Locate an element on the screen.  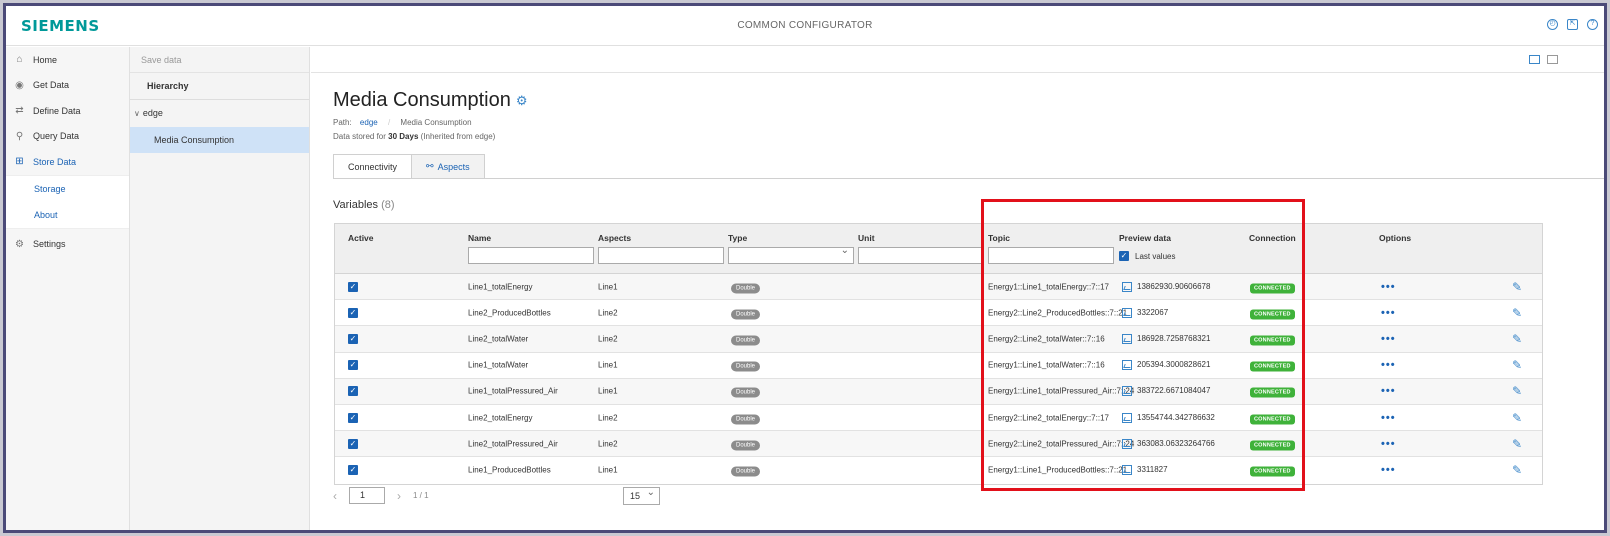
variable-topic: Energy1::Line1_totalWater::7::16 is located at coordinates (1046, 365).